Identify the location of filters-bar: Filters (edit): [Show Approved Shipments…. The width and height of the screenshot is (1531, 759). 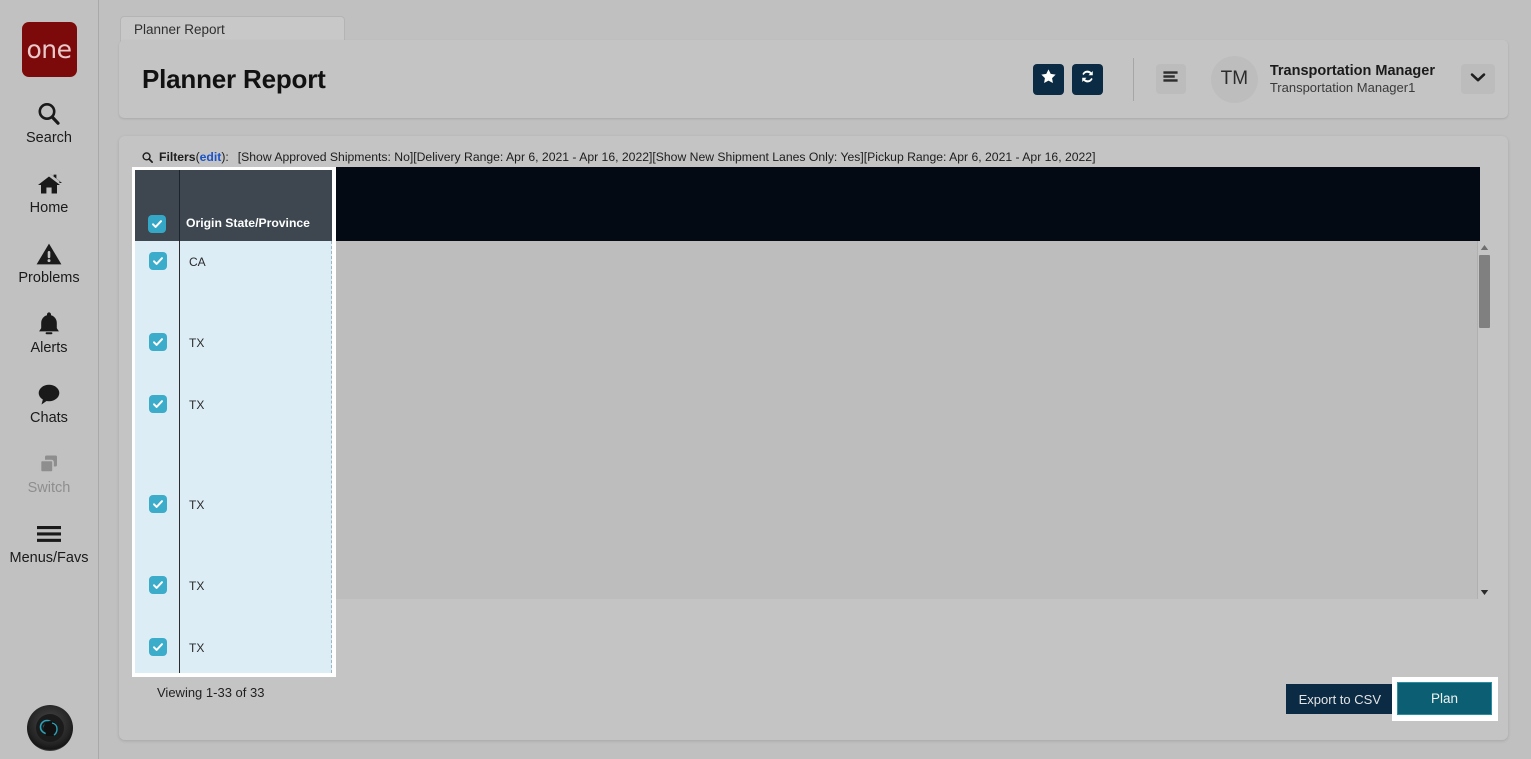
(618, 157).